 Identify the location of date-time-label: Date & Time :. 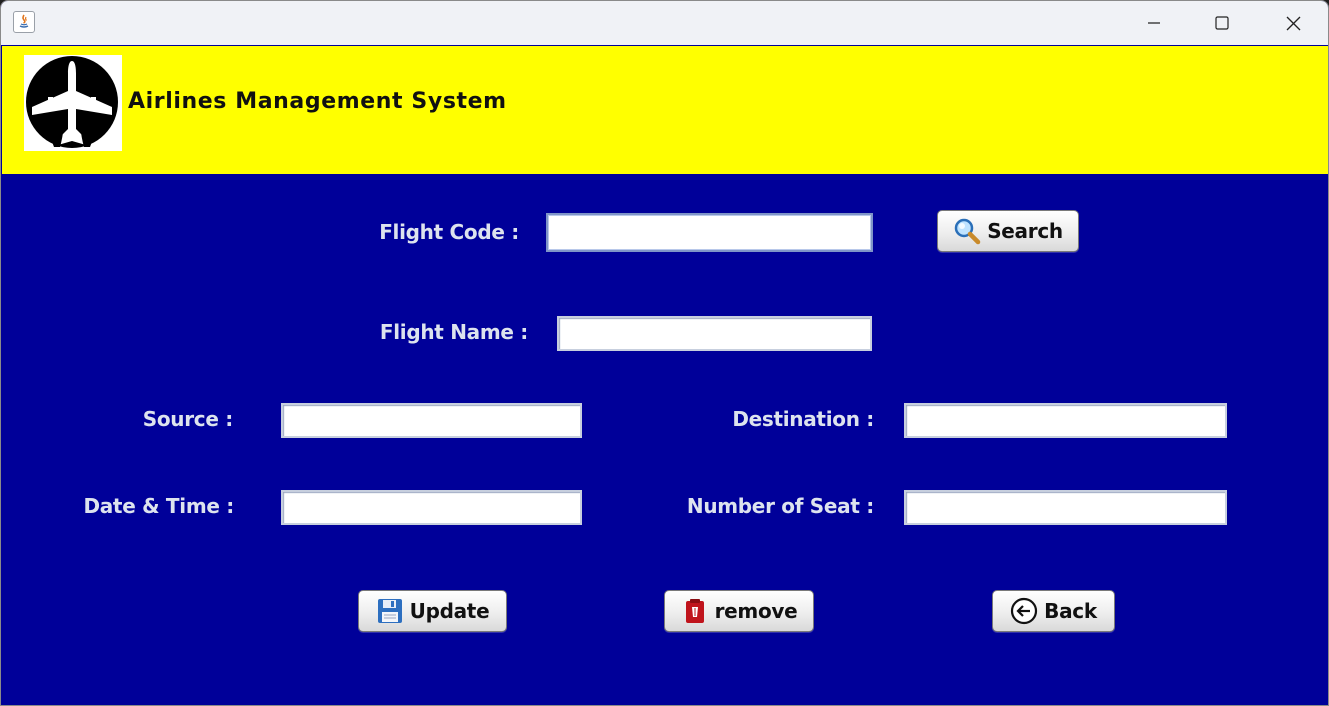
(158, 506).